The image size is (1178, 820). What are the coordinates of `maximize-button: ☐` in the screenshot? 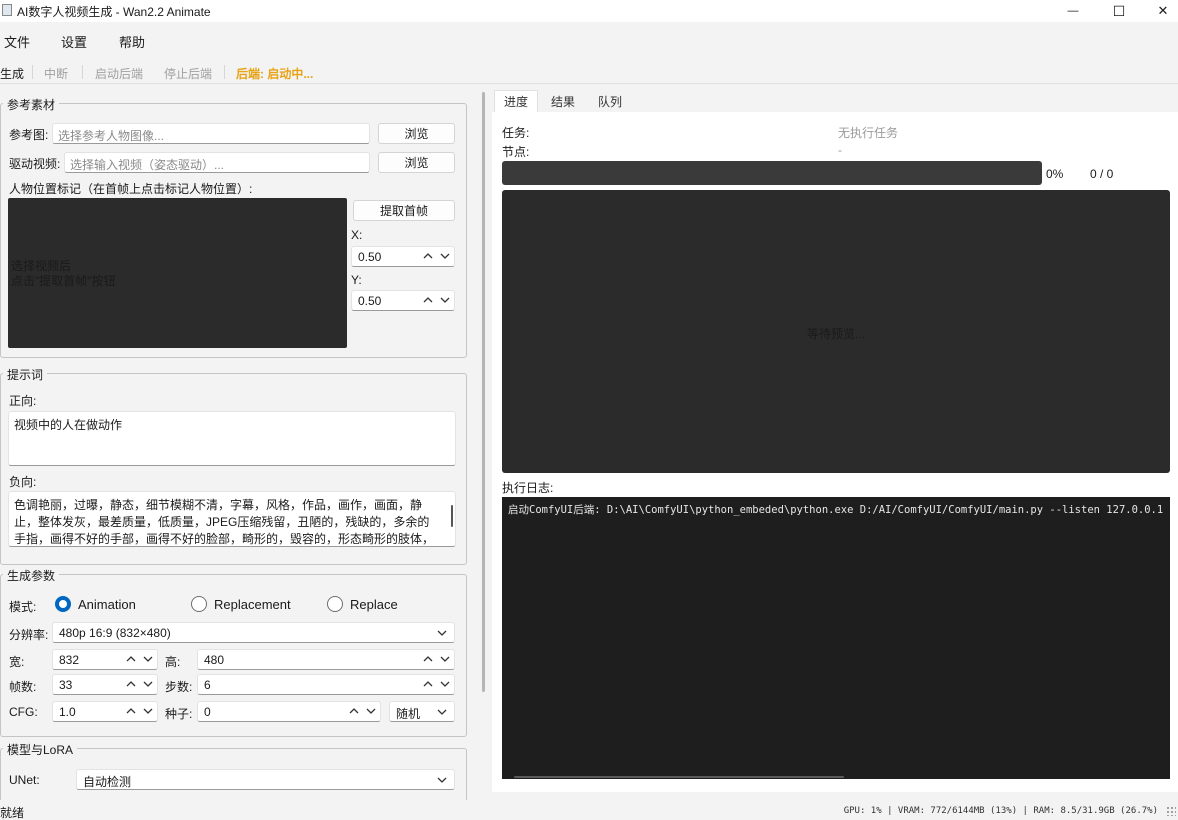 It's located at (1119, 11).